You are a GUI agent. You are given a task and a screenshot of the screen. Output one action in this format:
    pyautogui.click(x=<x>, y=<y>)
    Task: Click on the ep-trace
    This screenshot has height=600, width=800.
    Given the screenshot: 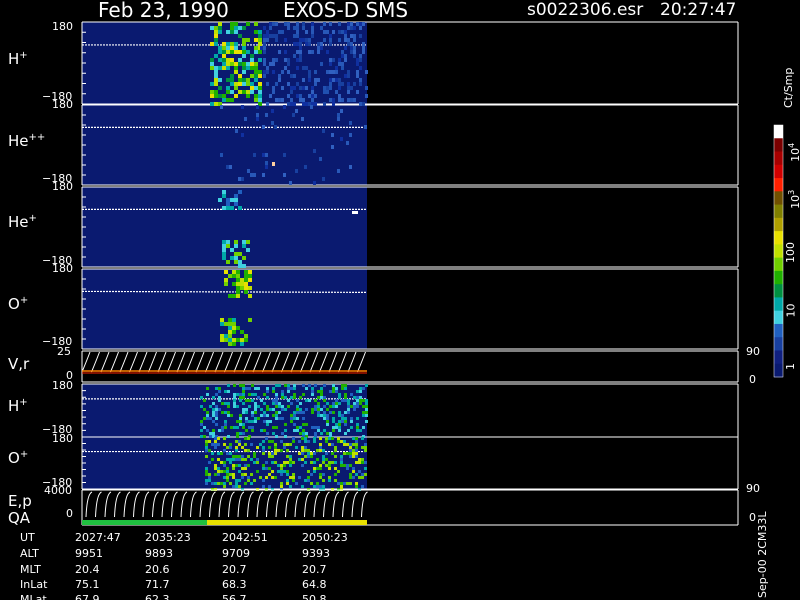 What is the action you would take?
    pyautogui.click(x=203, y=504)
    